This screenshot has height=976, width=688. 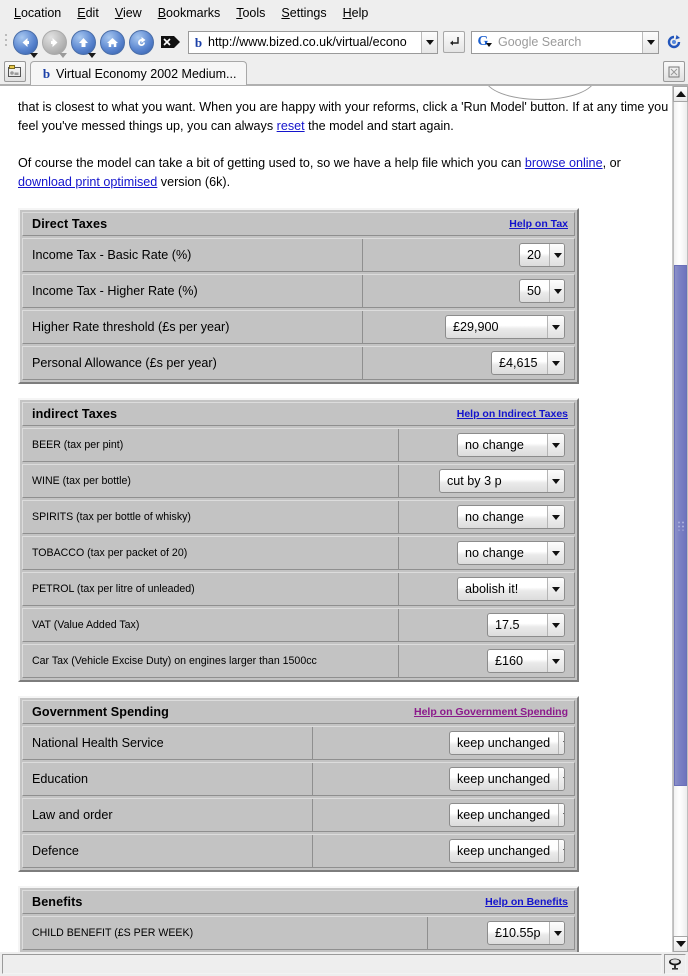 I want to click on select-tobacco-tax-per-packet-of-20: no change, so click(x=511, y=553).